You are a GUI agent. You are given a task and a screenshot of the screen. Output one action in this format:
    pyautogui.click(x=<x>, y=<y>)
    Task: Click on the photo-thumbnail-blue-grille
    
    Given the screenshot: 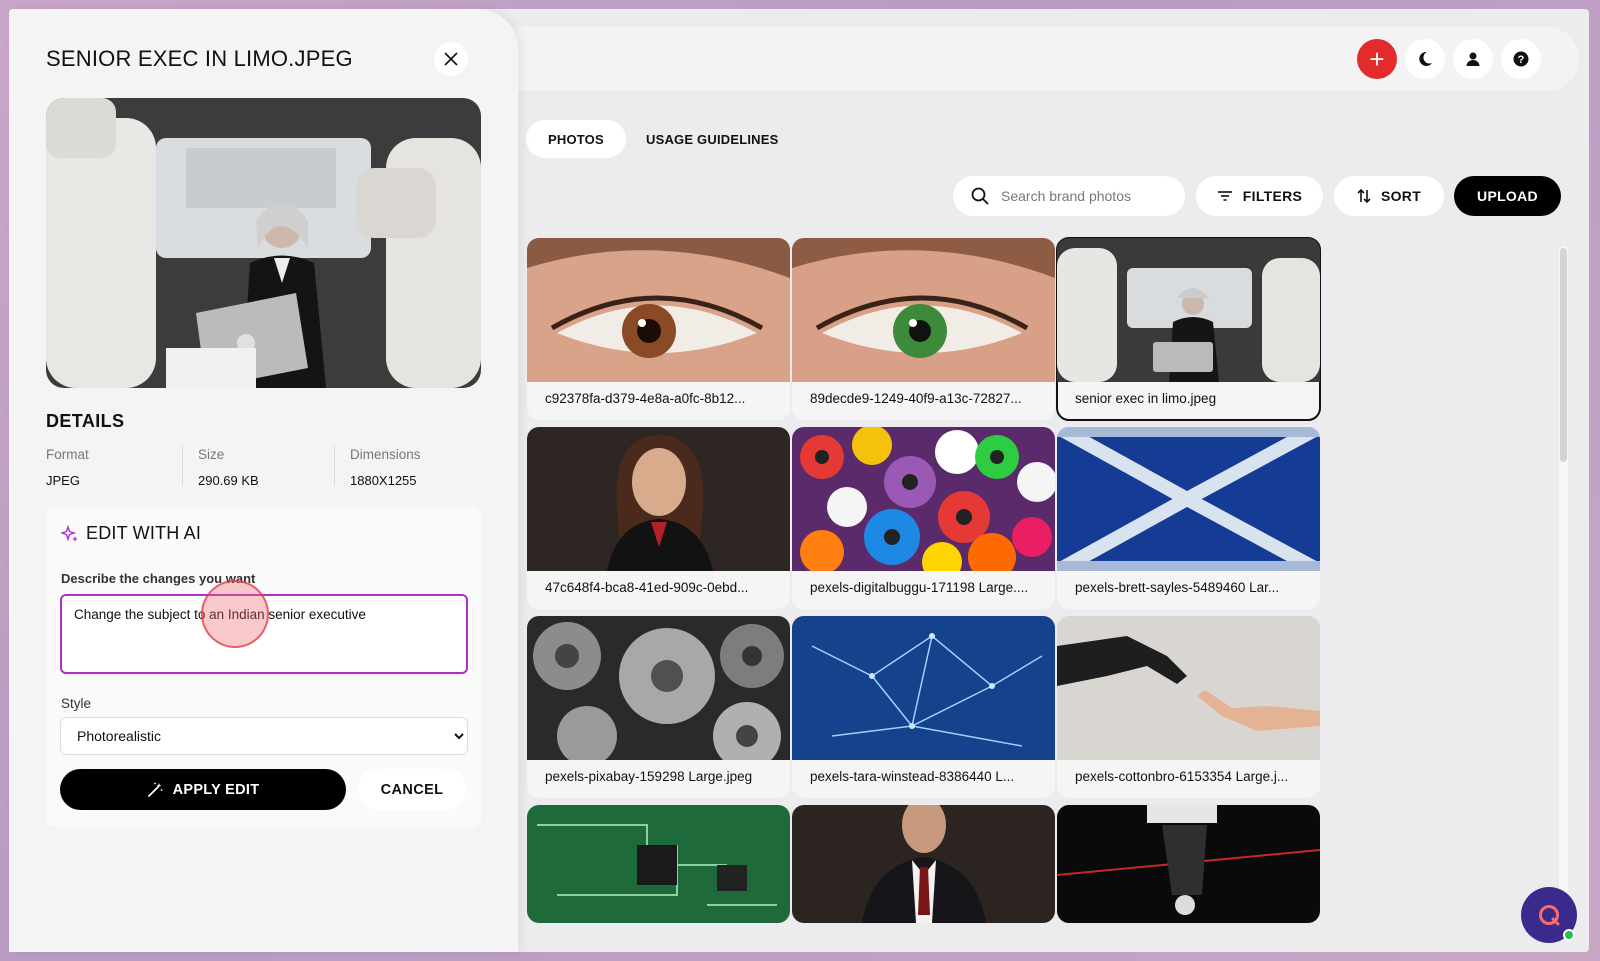 What is the action you would take?
    pyautogui.click(x=1188, y=499)
    